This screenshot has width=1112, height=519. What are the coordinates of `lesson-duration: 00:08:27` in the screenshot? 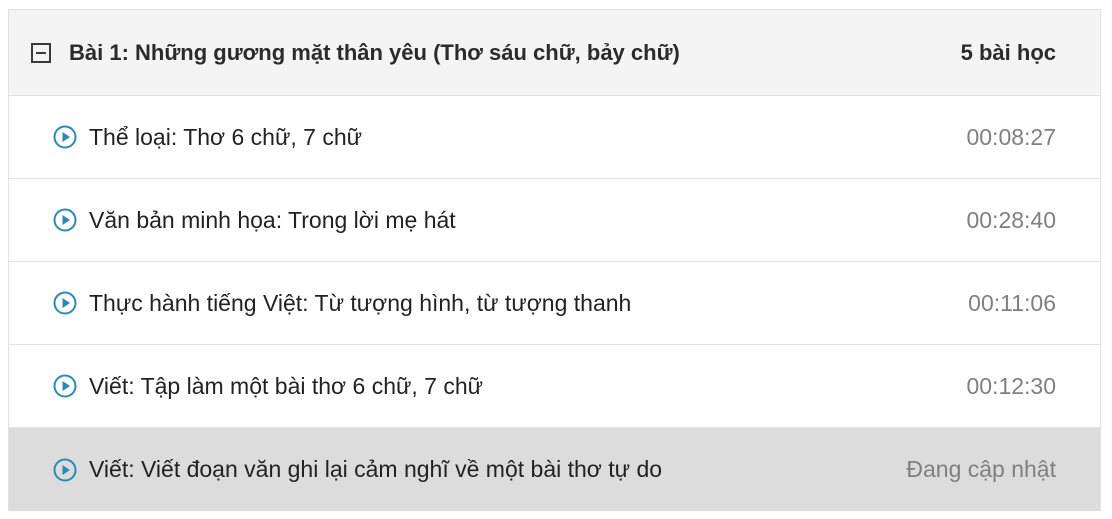 It's located at (1011, 136).